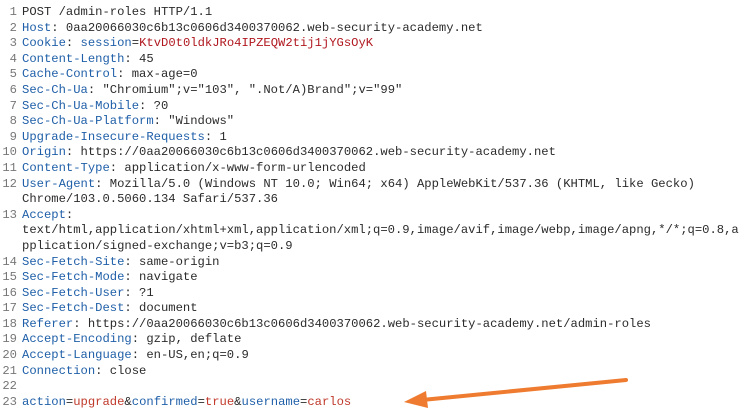 The height and width of the screenshot is (413, 752). Describe the element at coordinates (241, 167) in the screenshot. I see `header-value: application/x-www-form-urlencoded` at that location.